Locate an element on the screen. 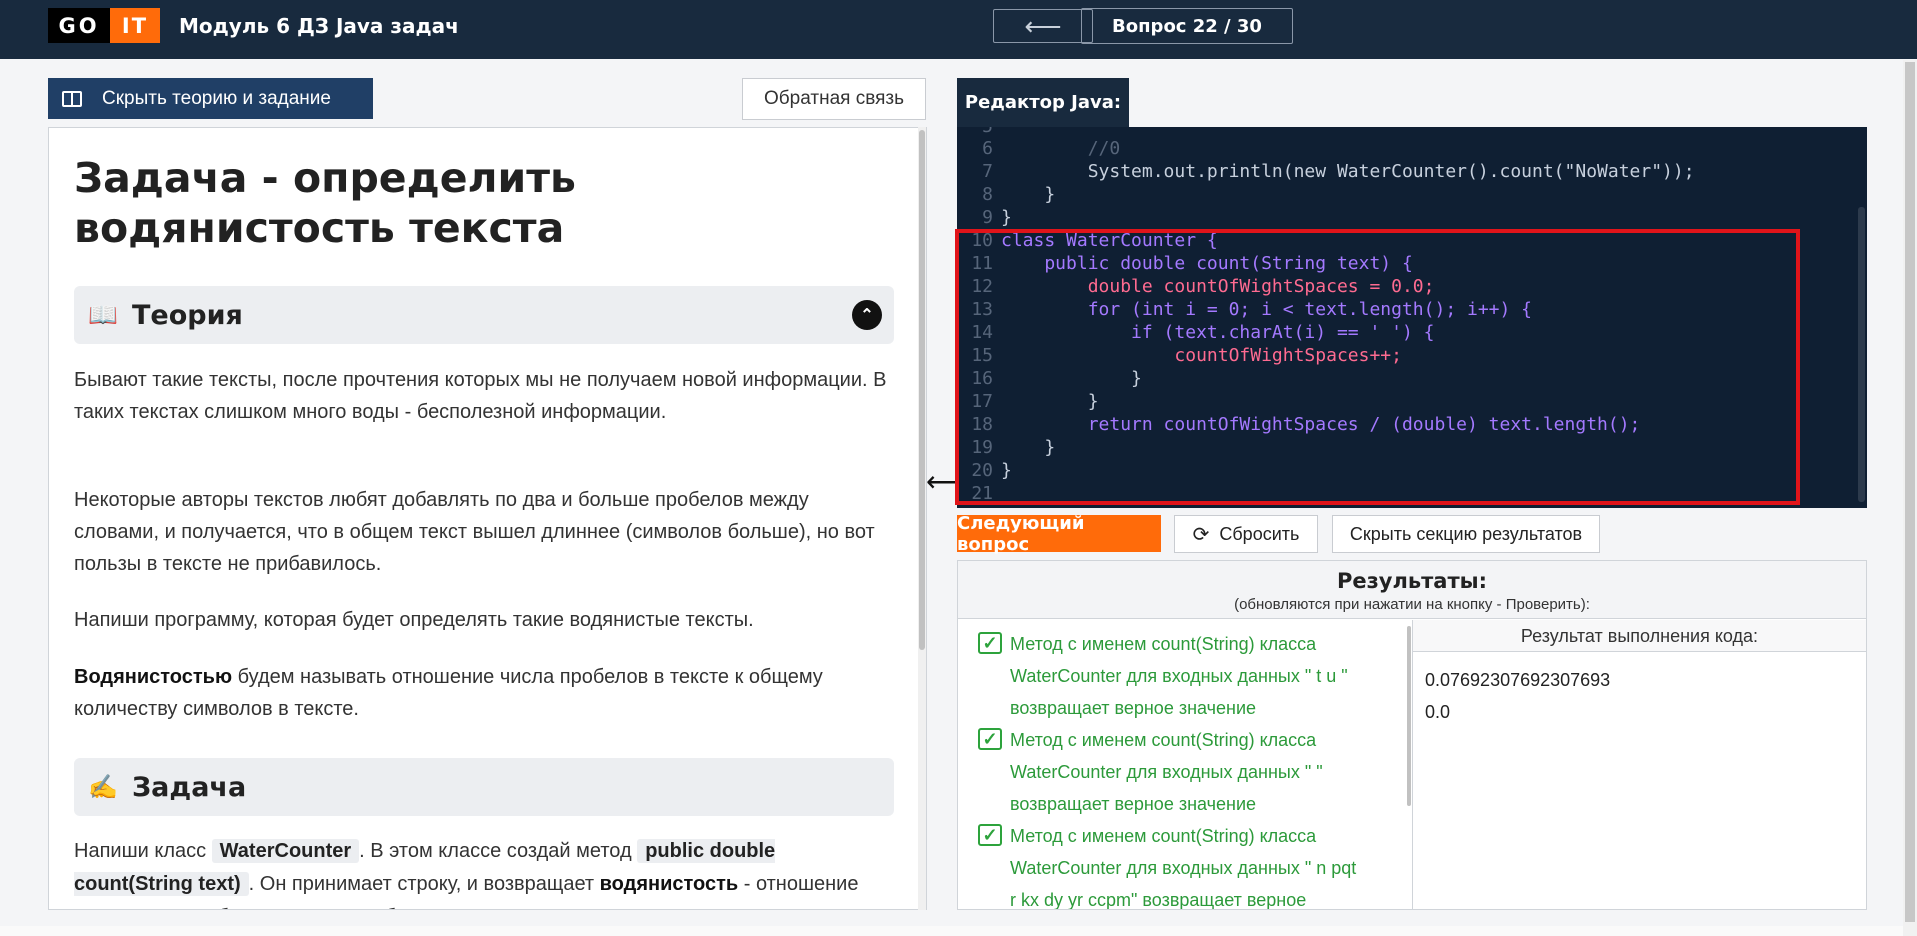 This screenshot has width=1917, height=936. test-line: WaterCounter для входных данных " " is located at coordinates (1166, 772).